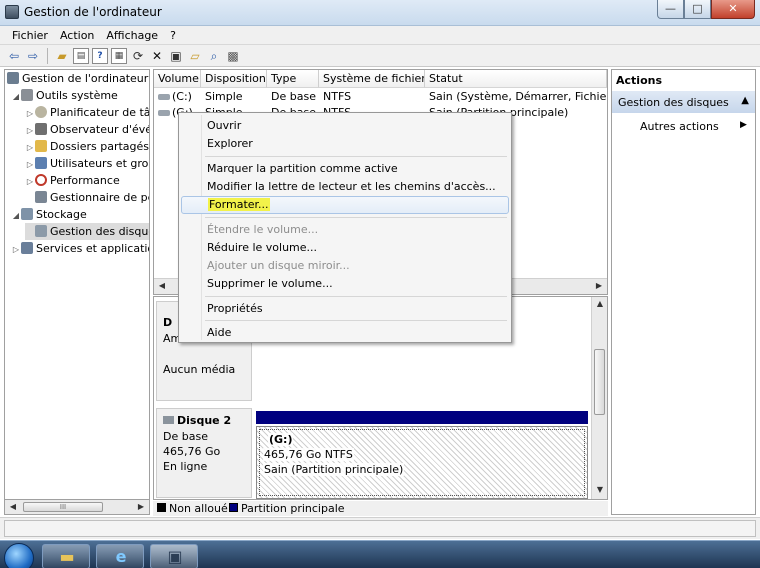  I want to click on users-icon, so click(41, 163).